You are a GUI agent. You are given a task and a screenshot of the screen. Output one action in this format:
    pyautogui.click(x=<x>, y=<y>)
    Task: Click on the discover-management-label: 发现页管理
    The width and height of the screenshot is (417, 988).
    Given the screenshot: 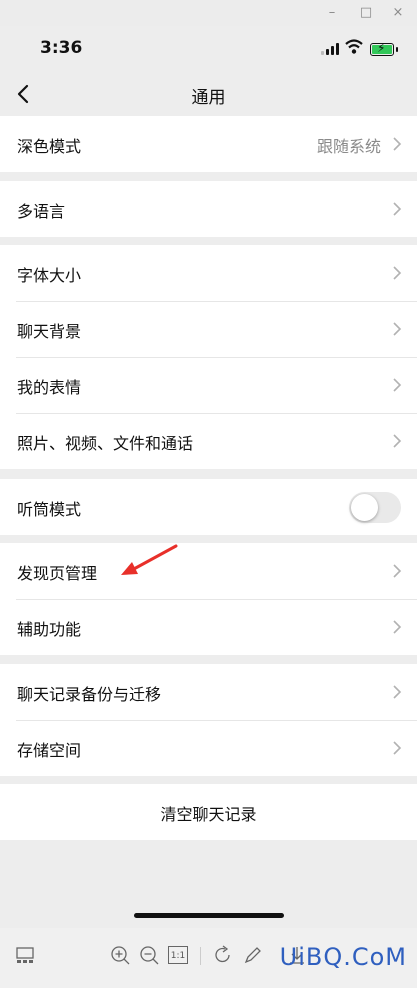 What is the action you would take?
    pyautogui.click(x=57, y=573)
    